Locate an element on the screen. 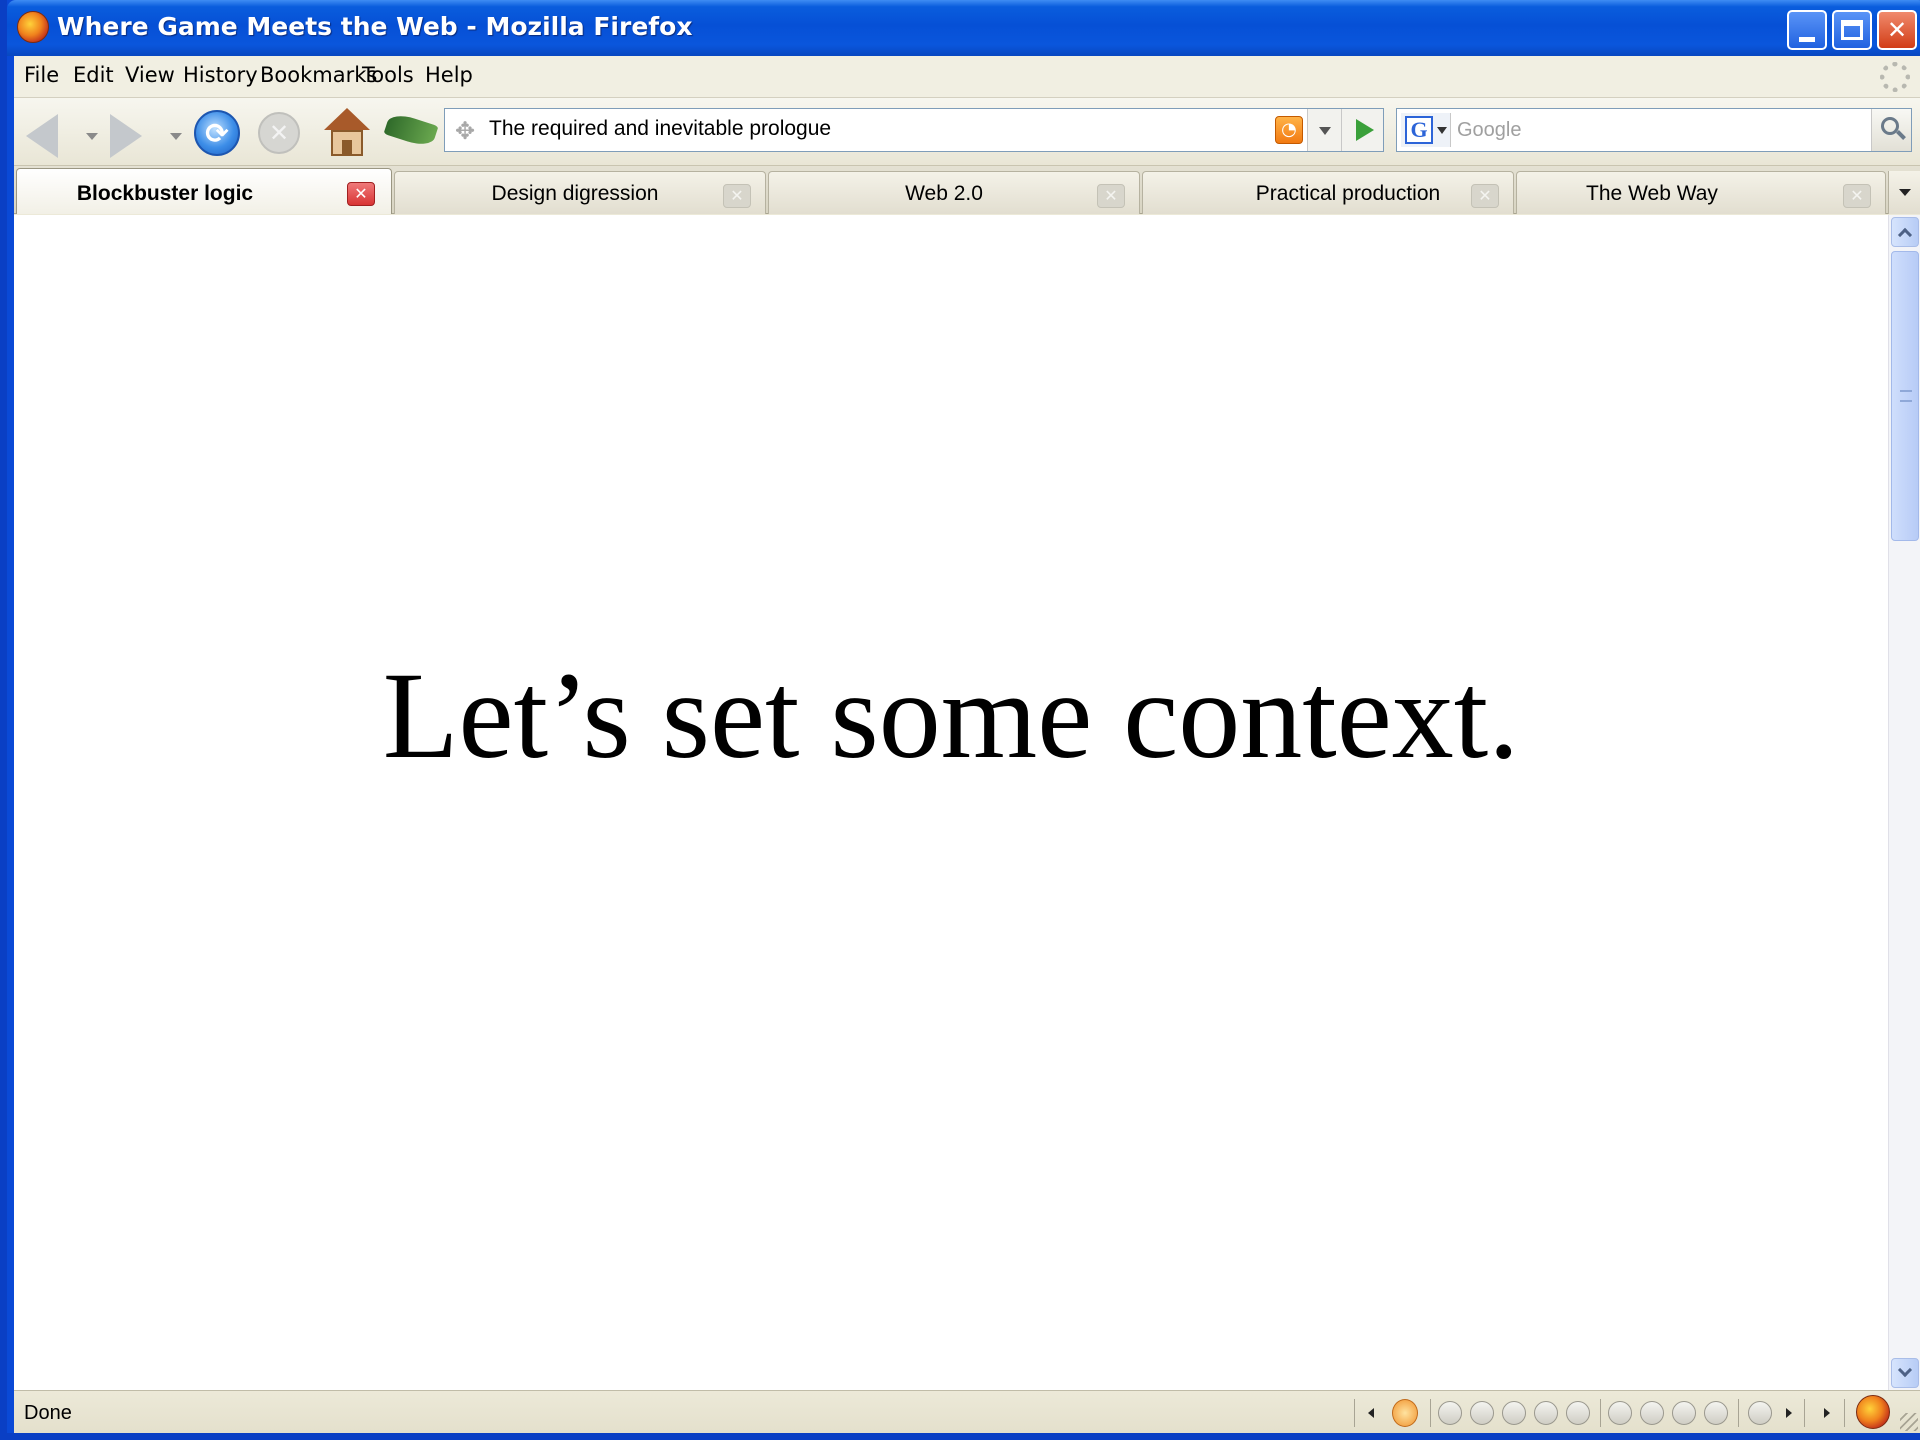 This screenshot has width=1920, height=1440. scroll-up-button is located at coordinates (1905, 232).